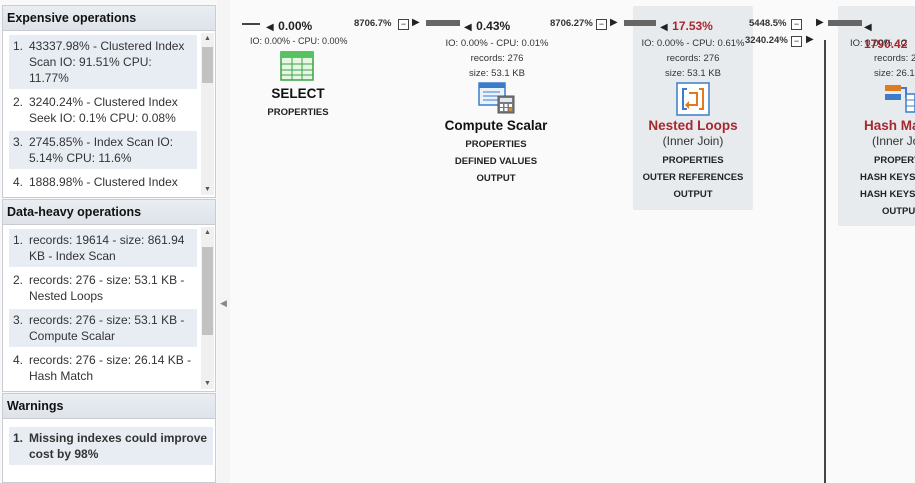 The height and width of the screenshot is (483, 915). What do you see at coordinates (887, 211) in the screenshot?
I see `hash-output-link: OUTPU` at bounding box center [887, 211].